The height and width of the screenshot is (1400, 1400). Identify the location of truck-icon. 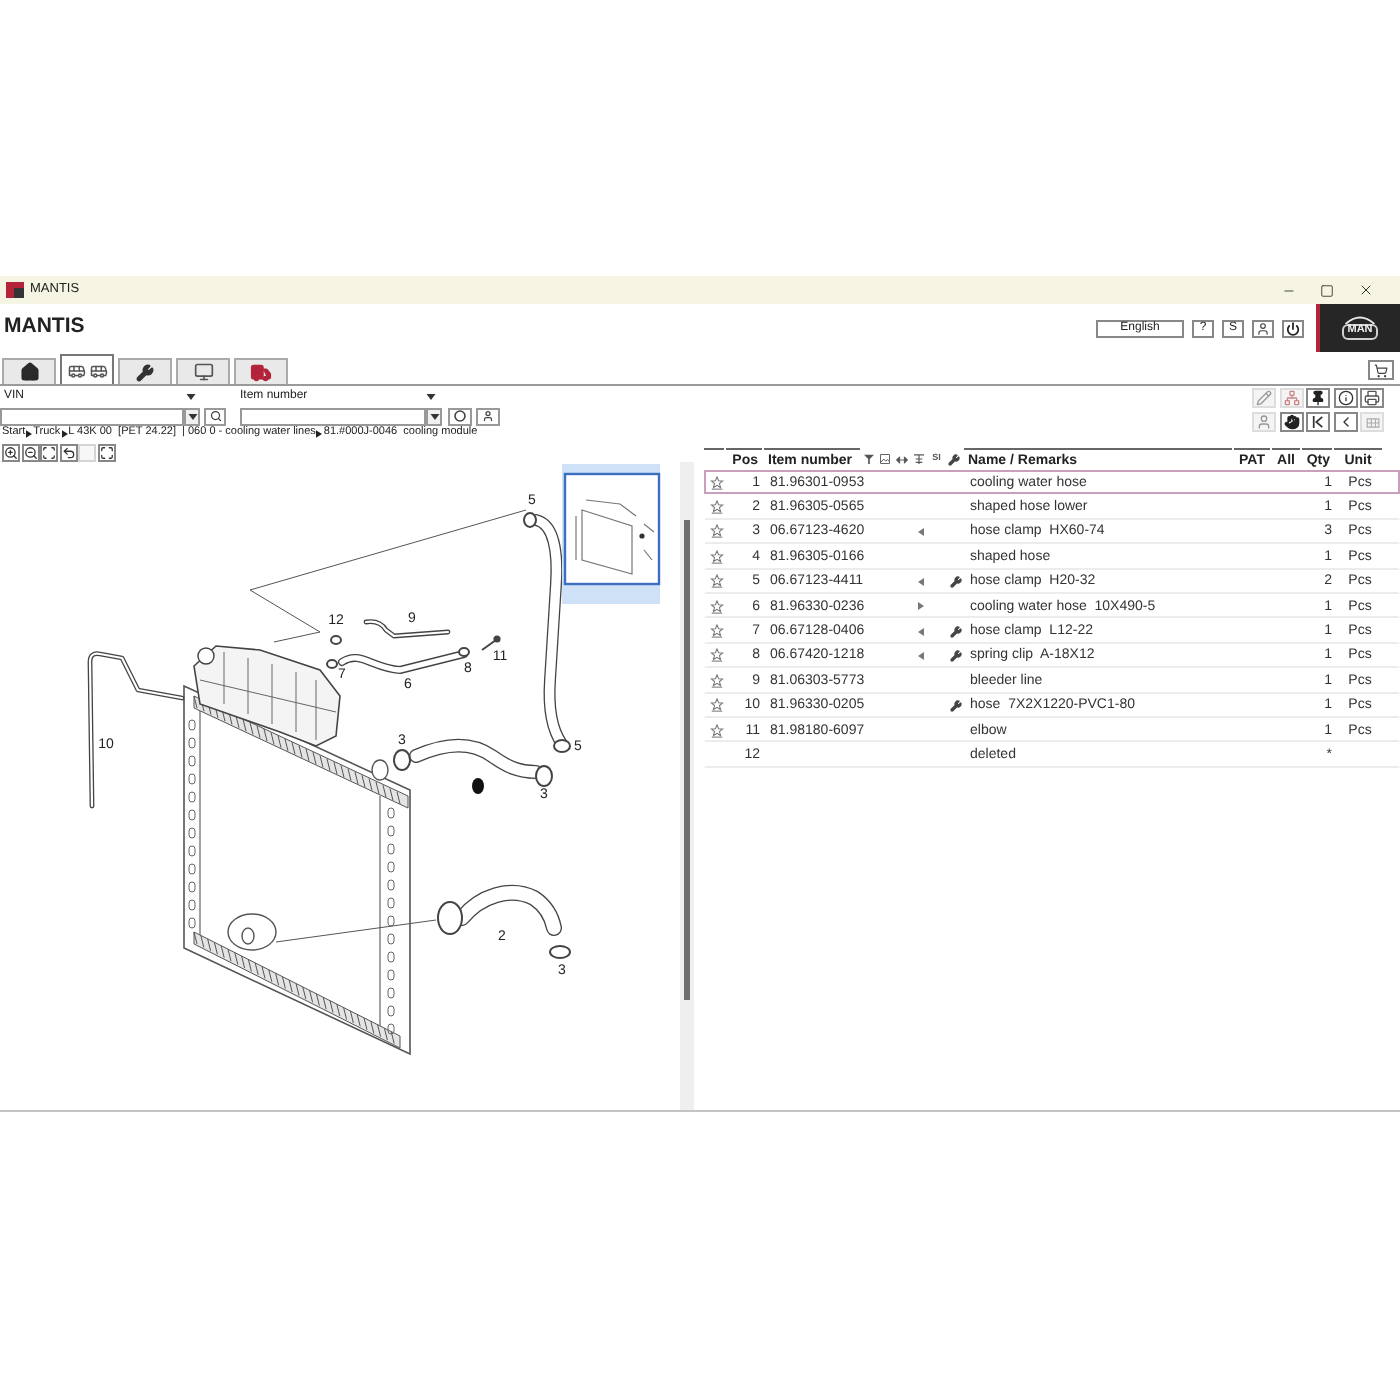
(261, 372).